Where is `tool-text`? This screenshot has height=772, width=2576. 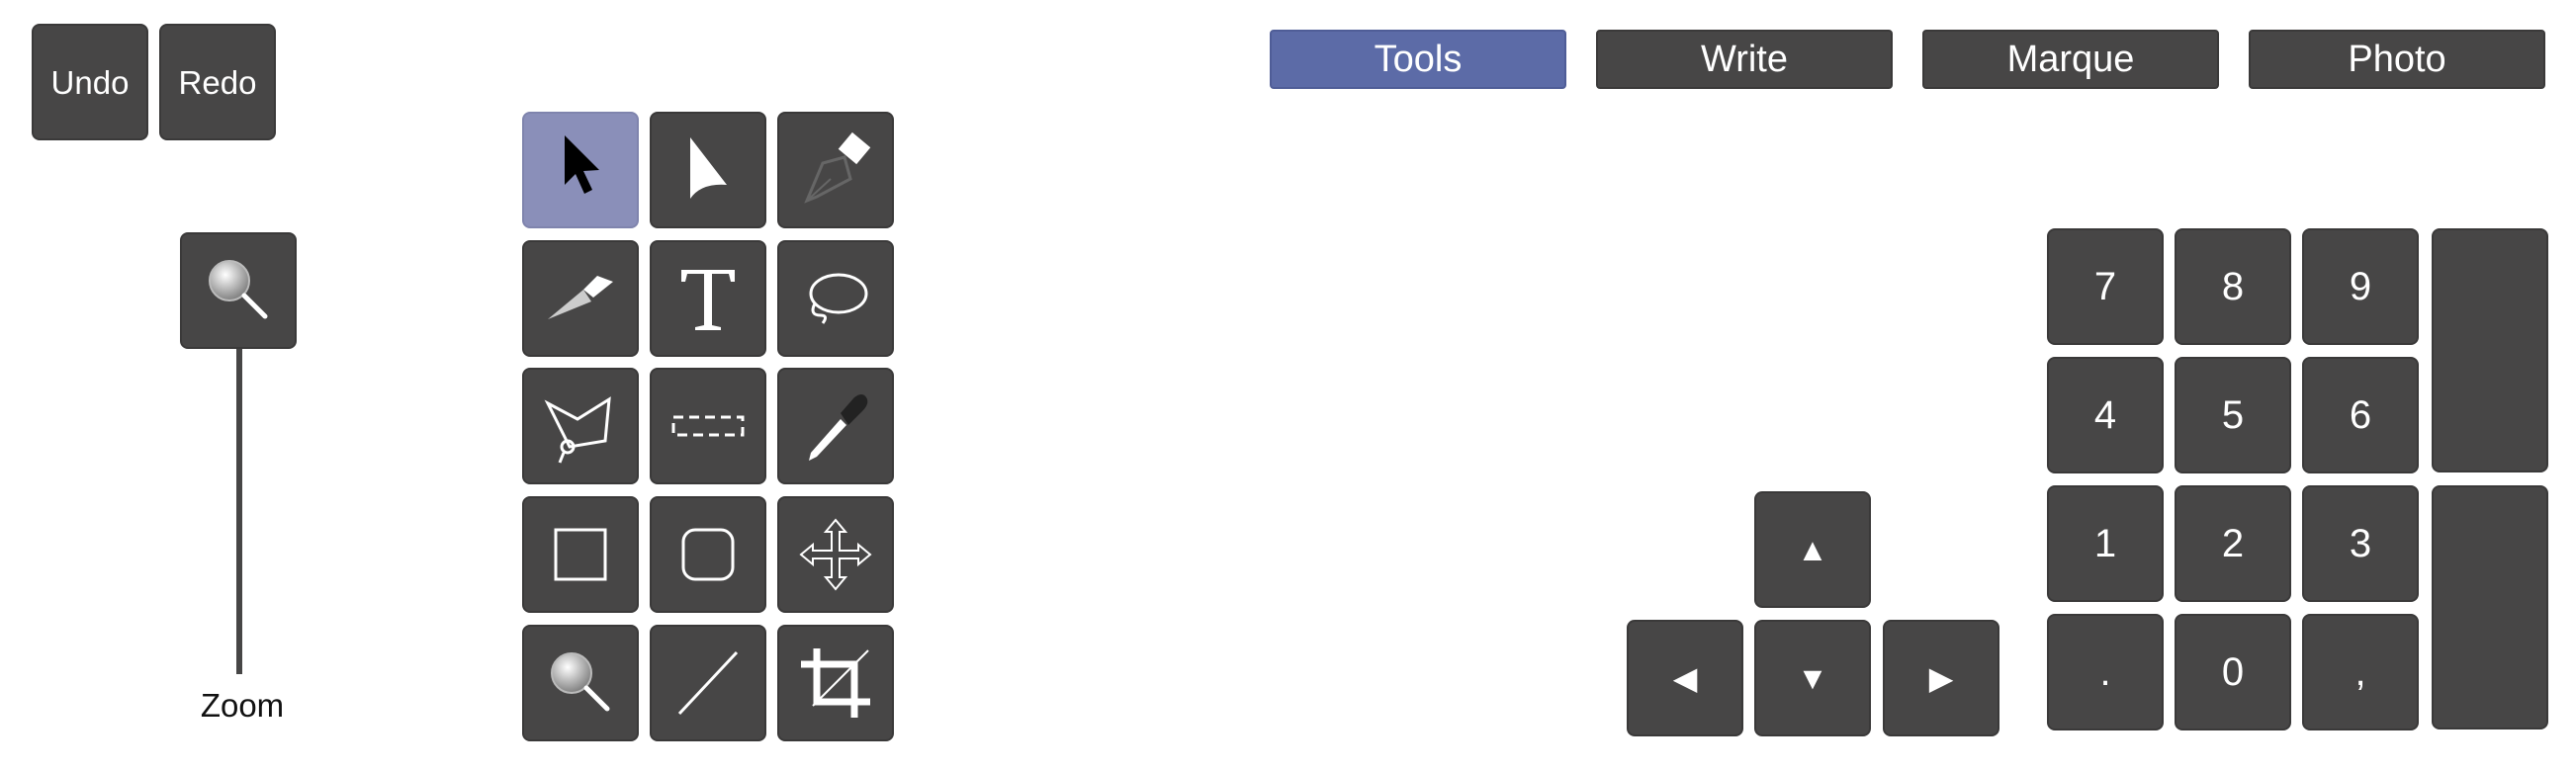 tool-text is located at coordinates (708, 298).